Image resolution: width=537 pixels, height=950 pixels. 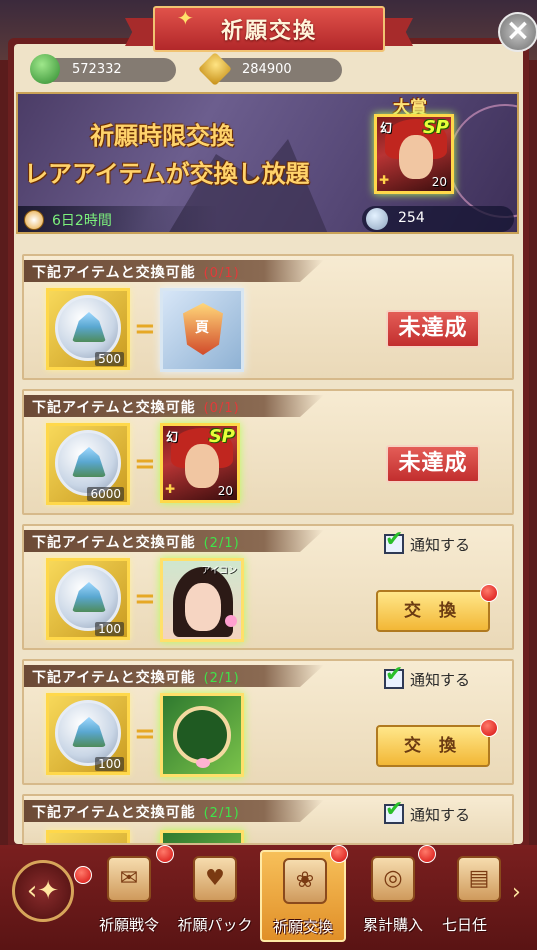 I want to click on cost-amount: 6000, so click(x=105, y=494).